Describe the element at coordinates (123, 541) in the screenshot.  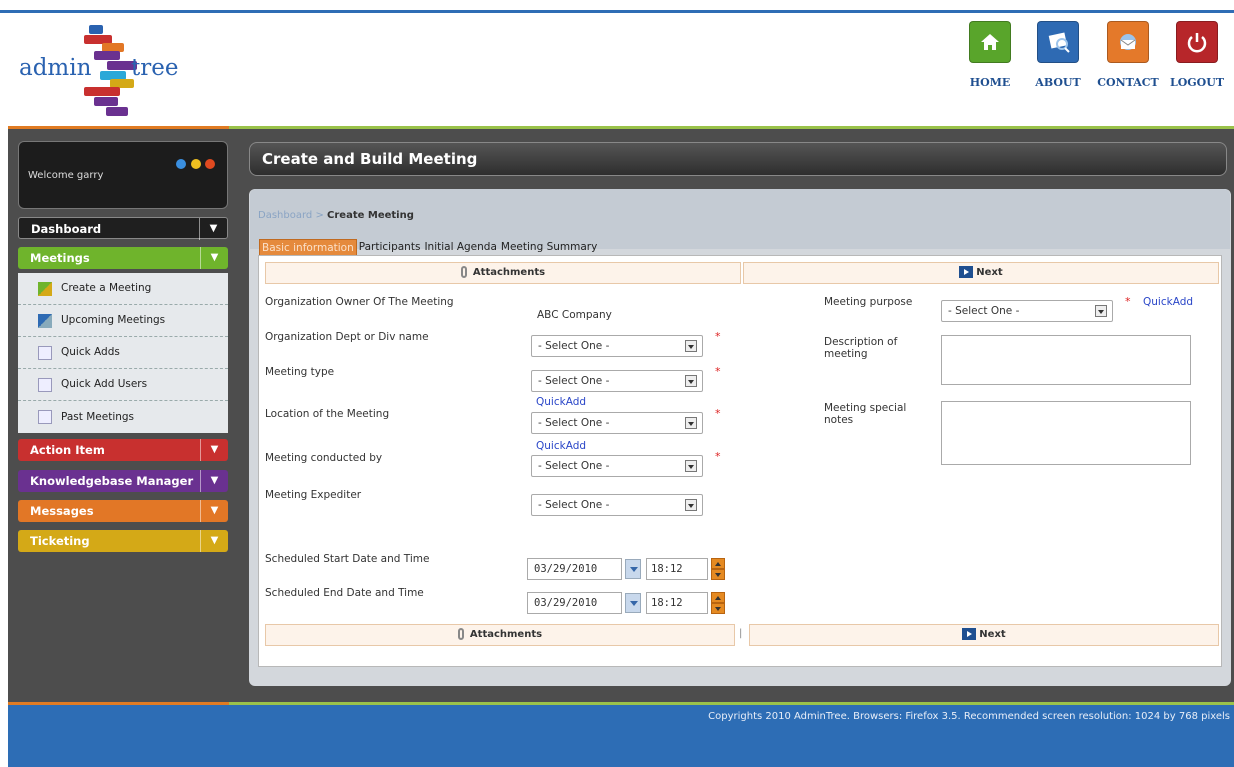
I see `sidebar-menu-ticketing: Ticketing ▼` at that location.